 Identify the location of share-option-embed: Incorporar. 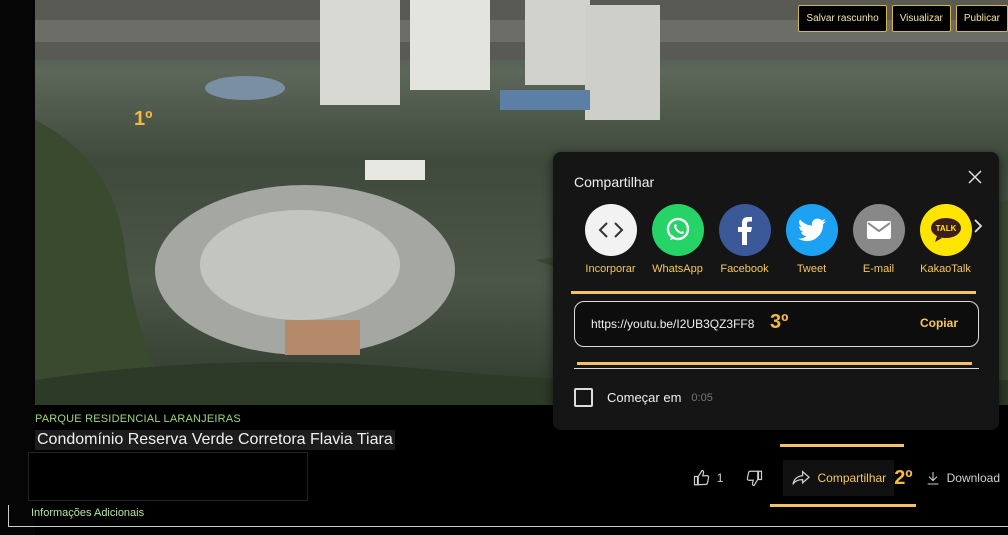
(610, 239).